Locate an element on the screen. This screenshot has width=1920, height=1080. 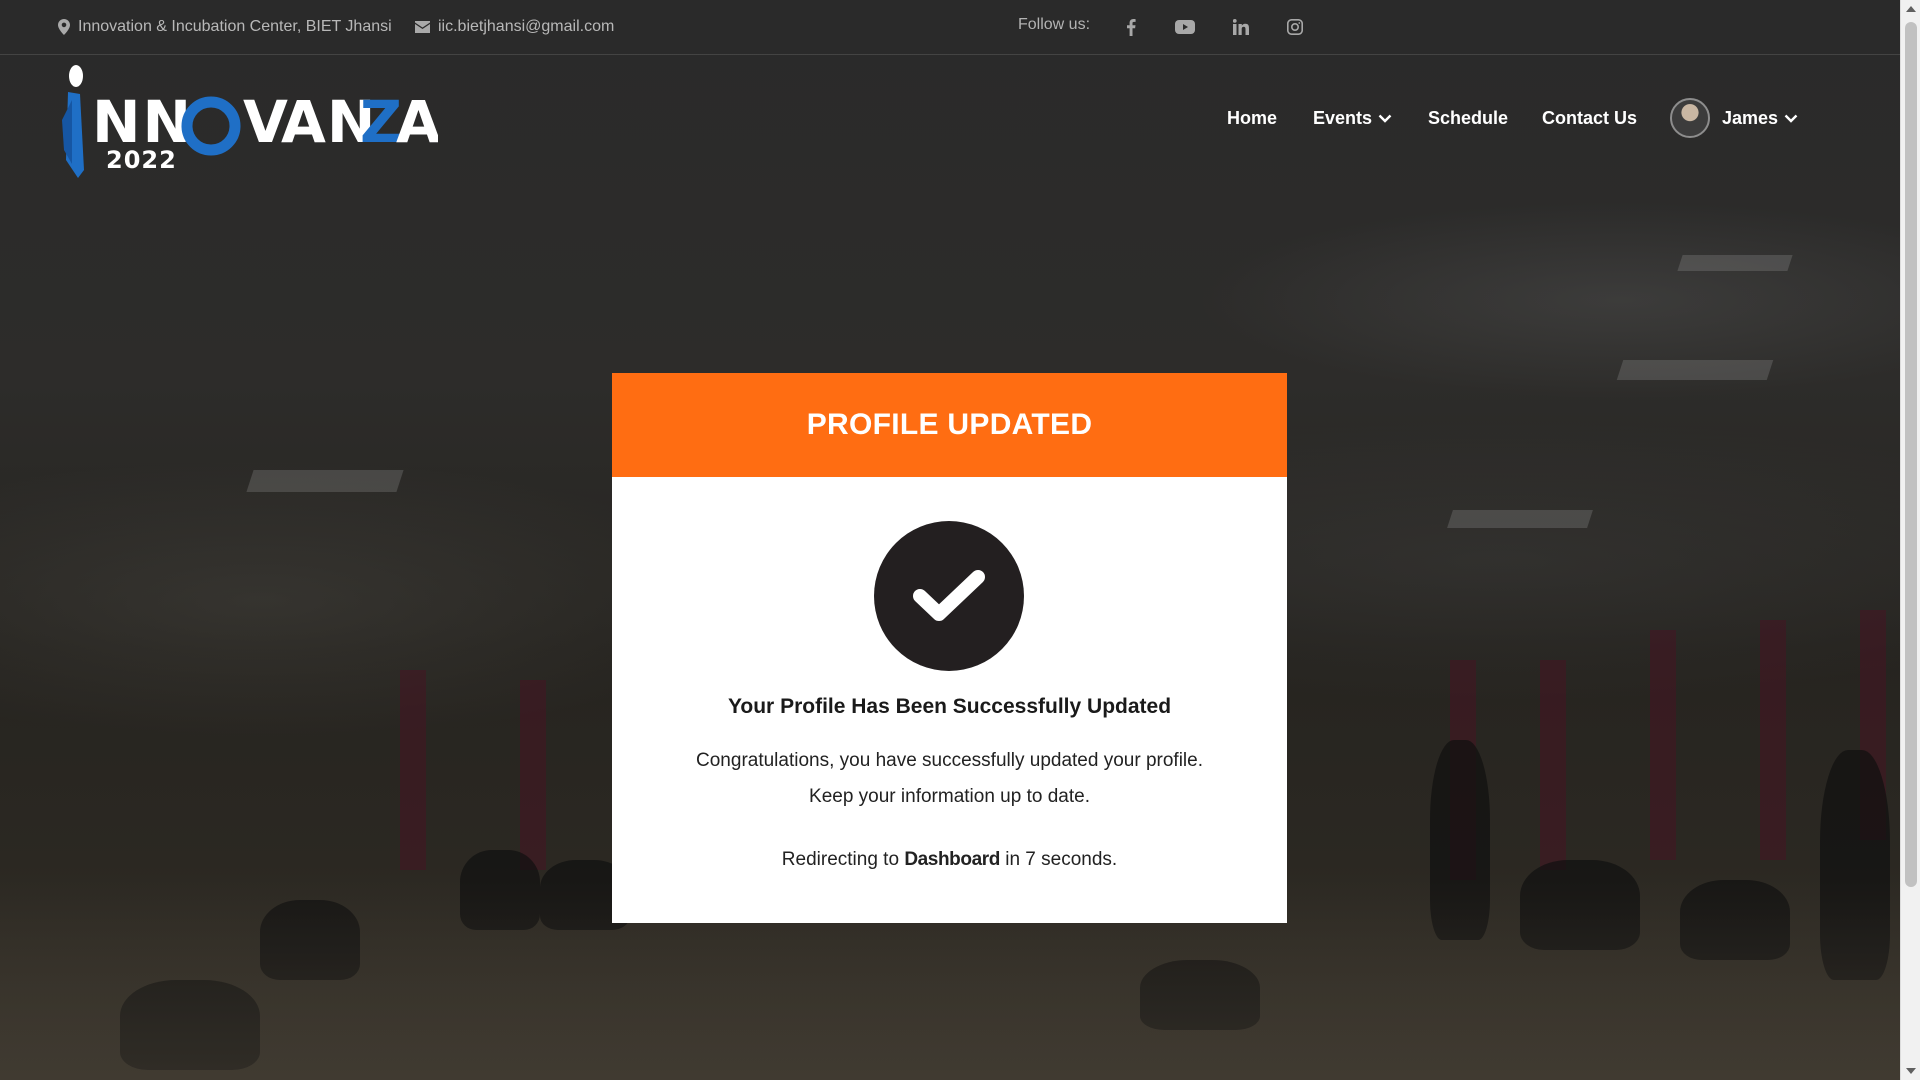
logo-year: 2022 is located at coordinates (141, 160).